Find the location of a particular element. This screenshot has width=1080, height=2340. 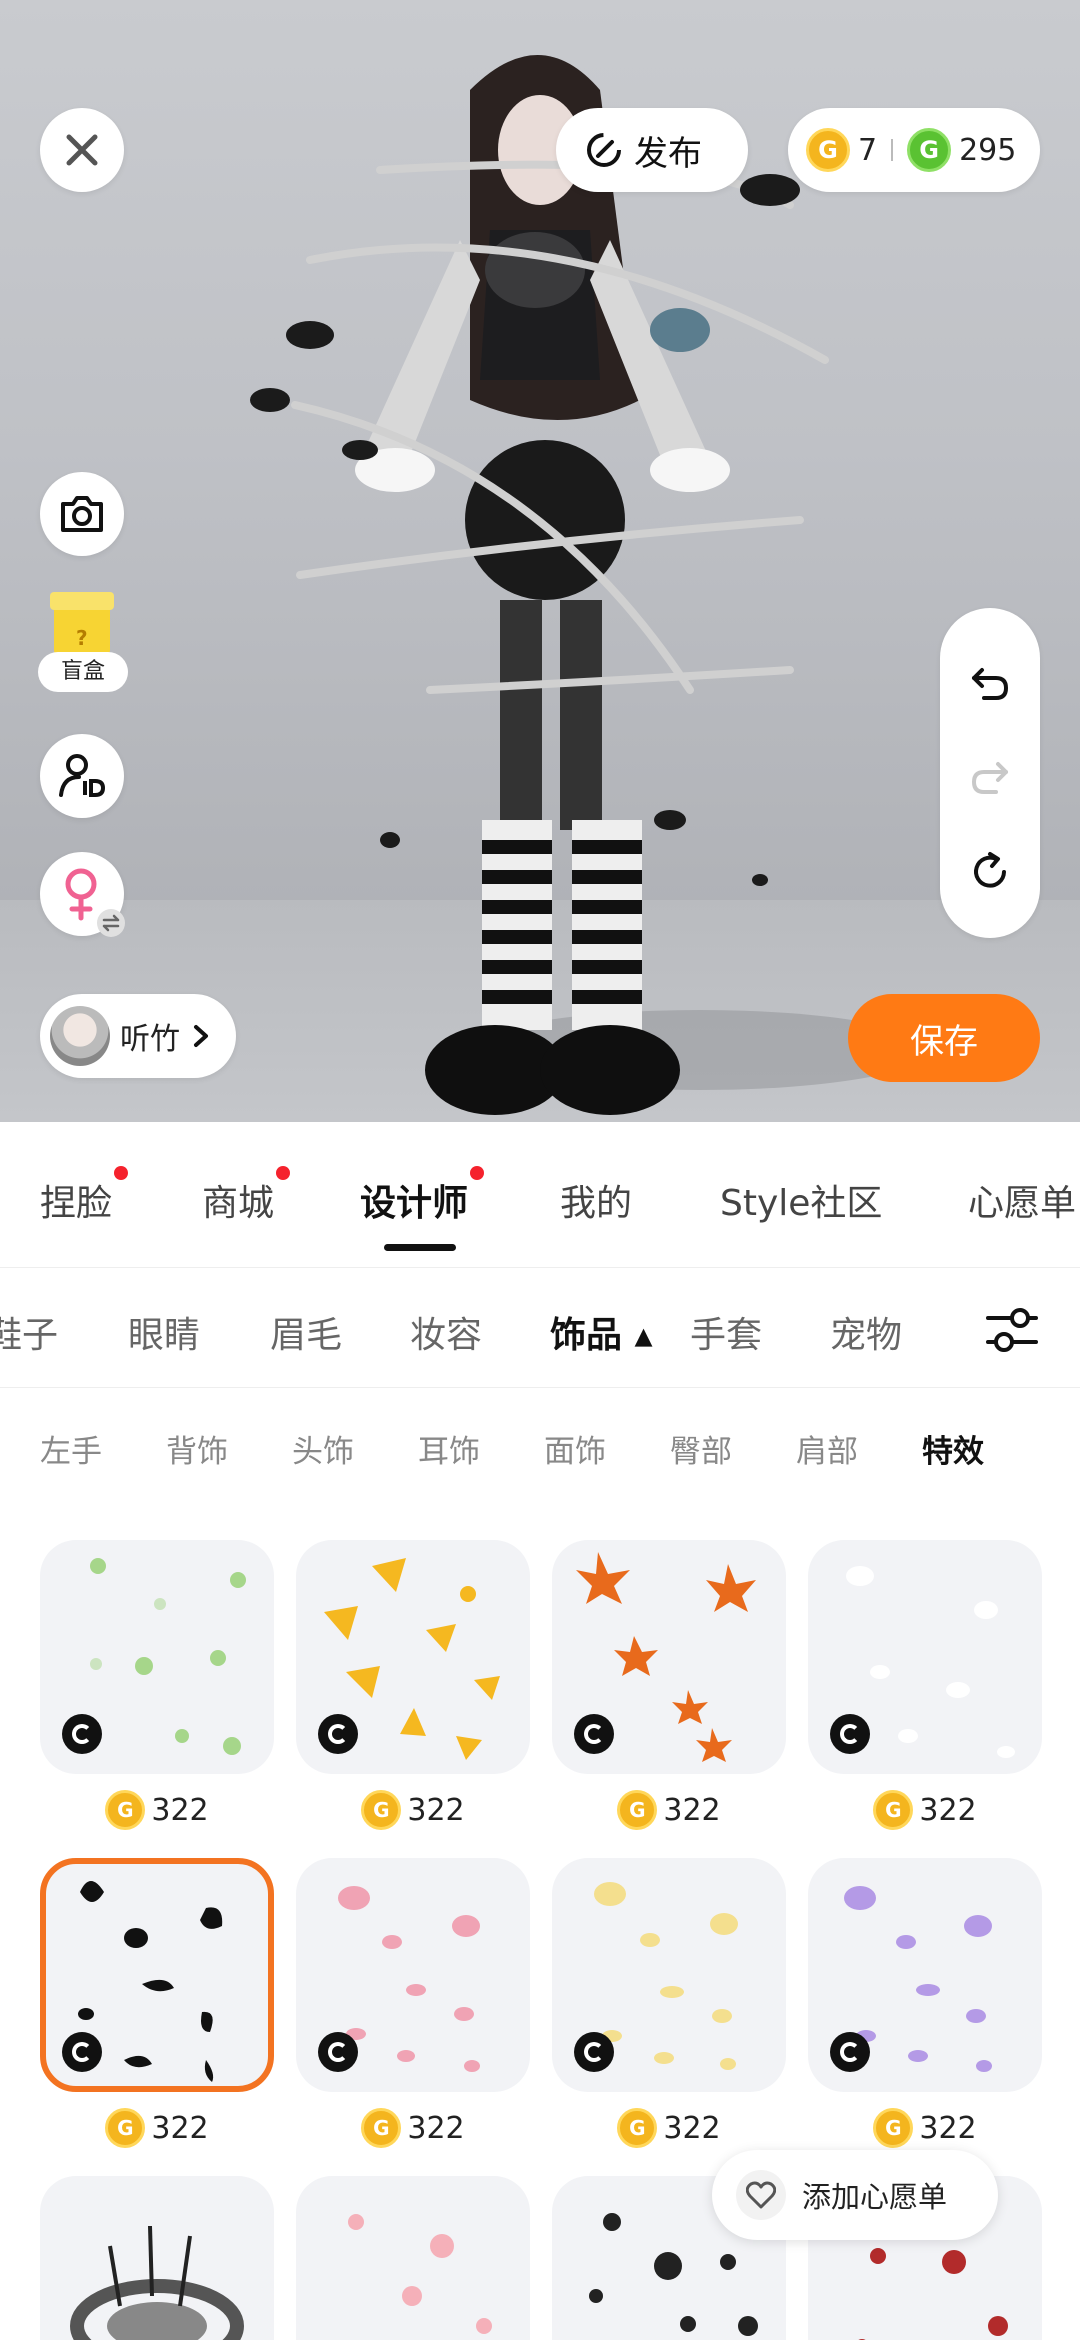

redo-icon is located at coordinates (989, 778).